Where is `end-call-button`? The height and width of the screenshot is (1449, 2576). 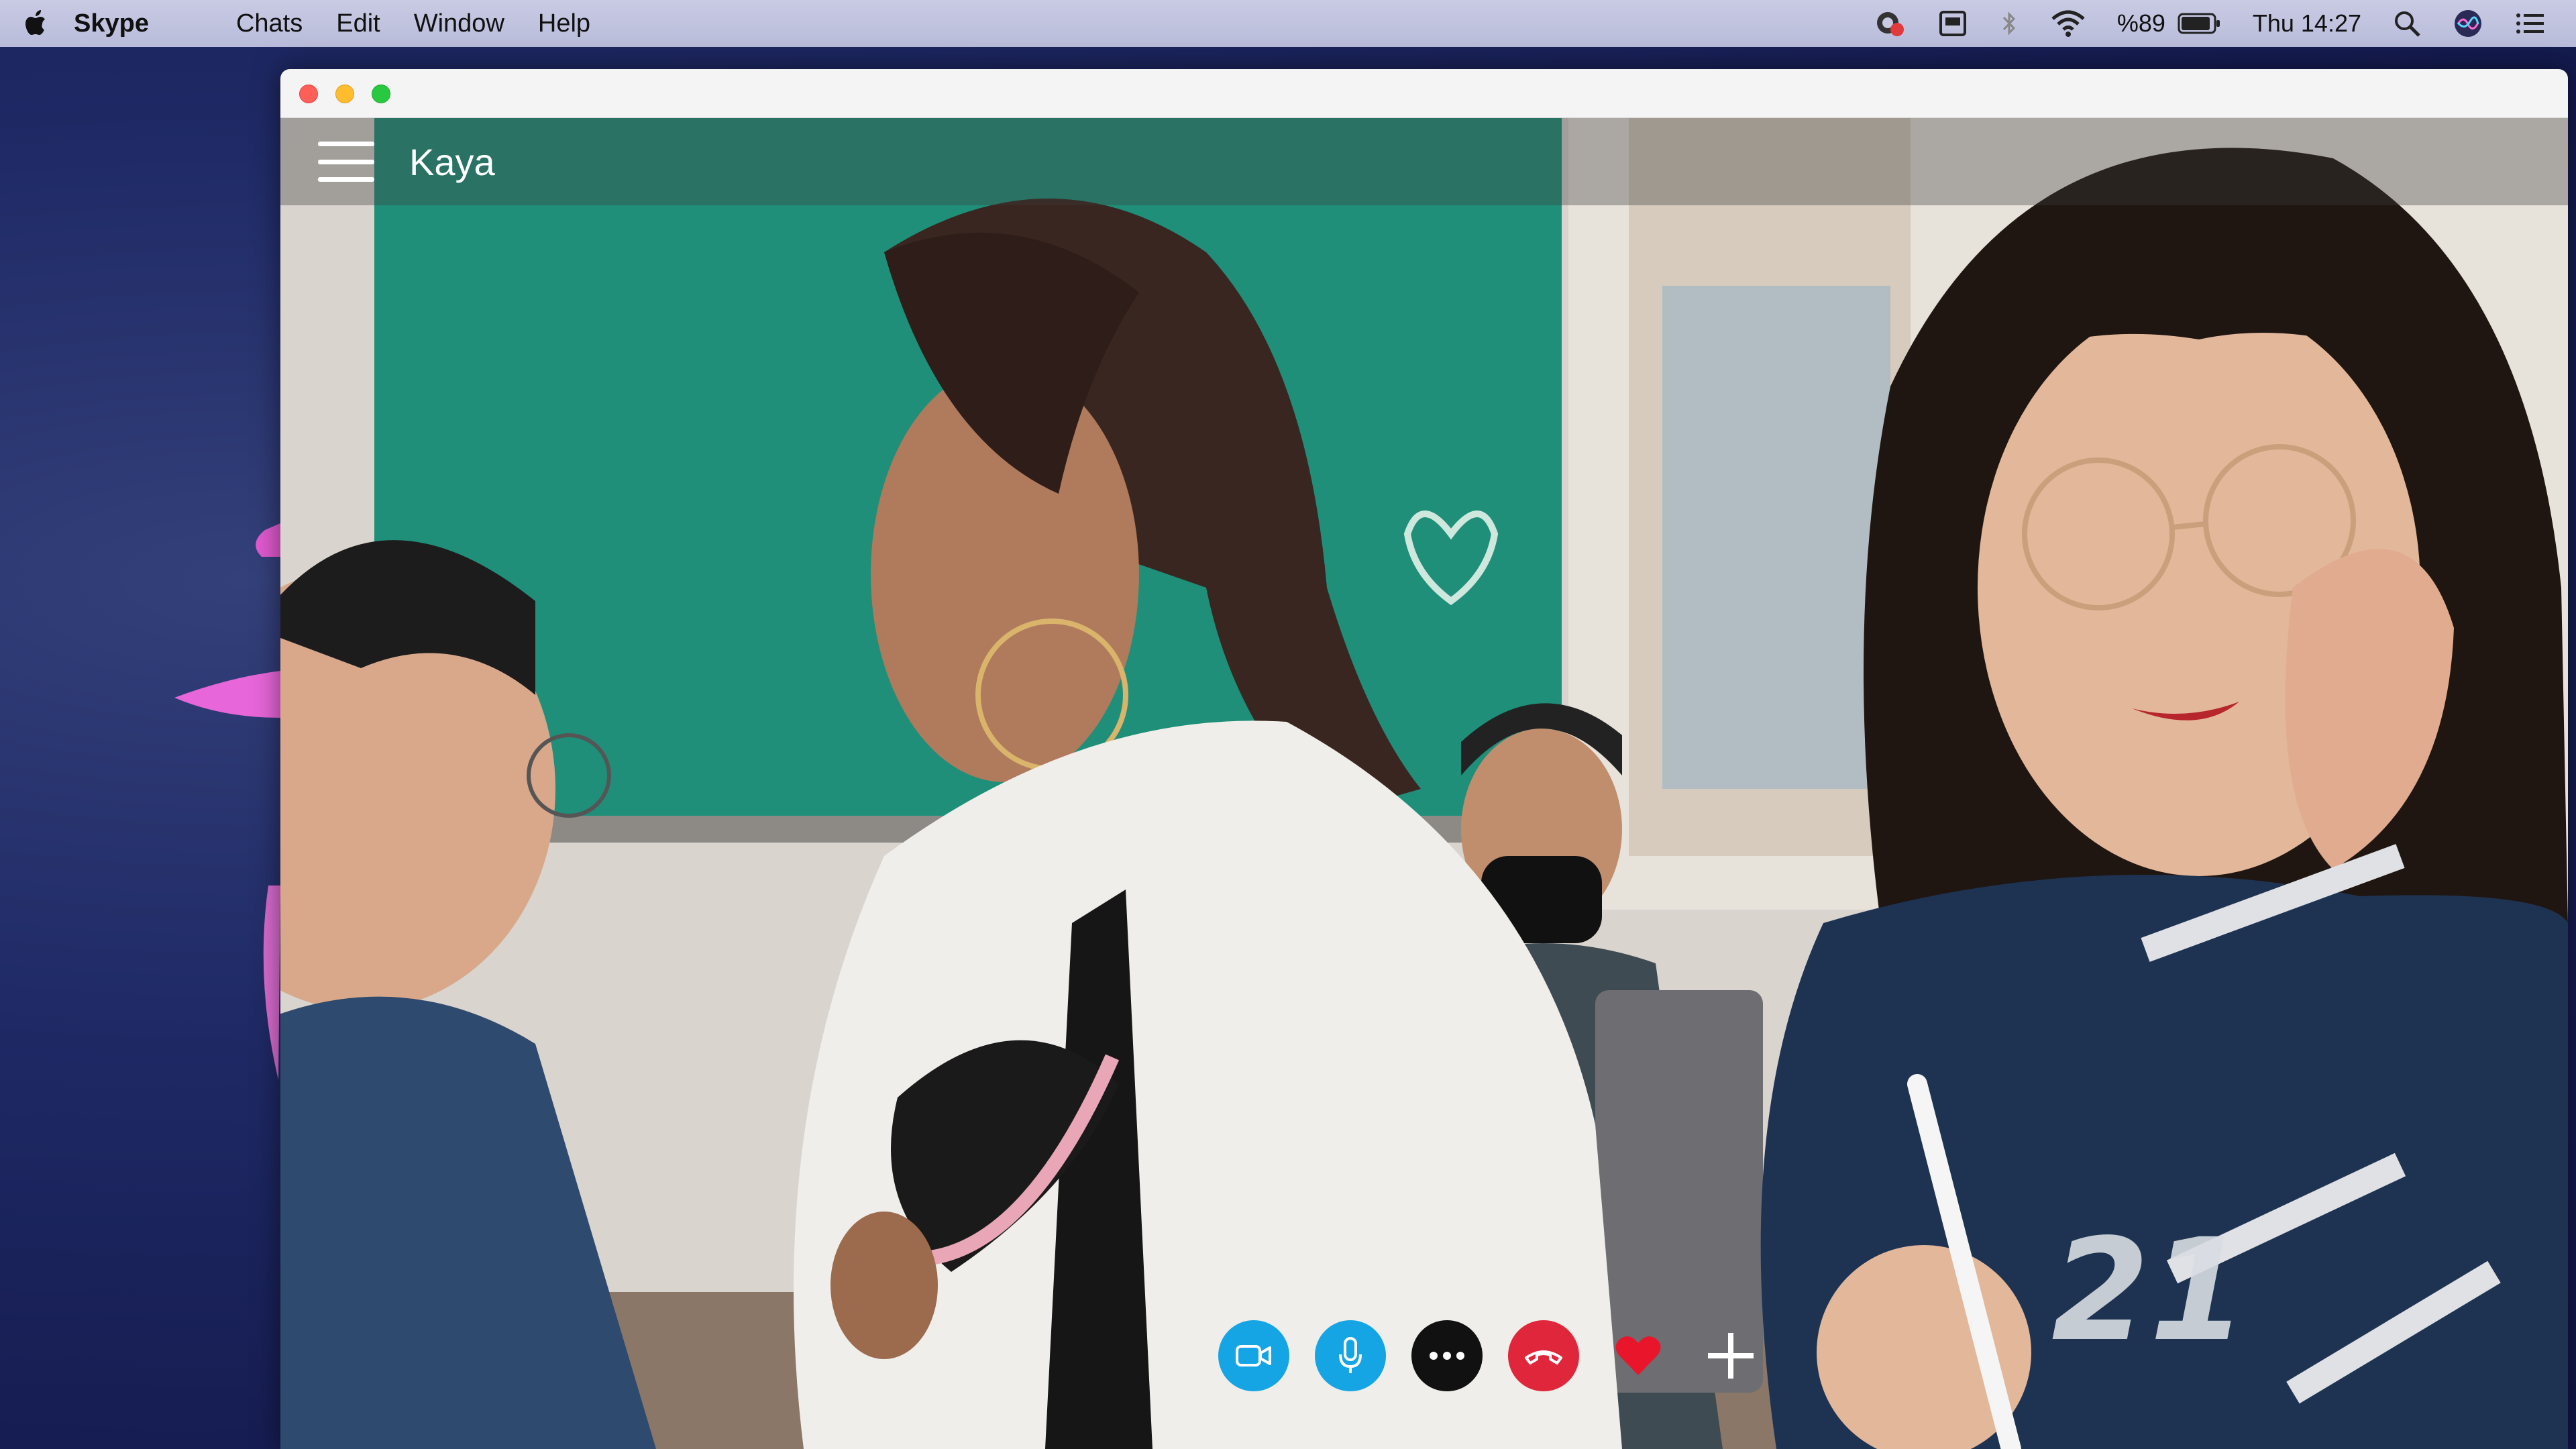
end-call-button is located at coordinates (1543, 1355).